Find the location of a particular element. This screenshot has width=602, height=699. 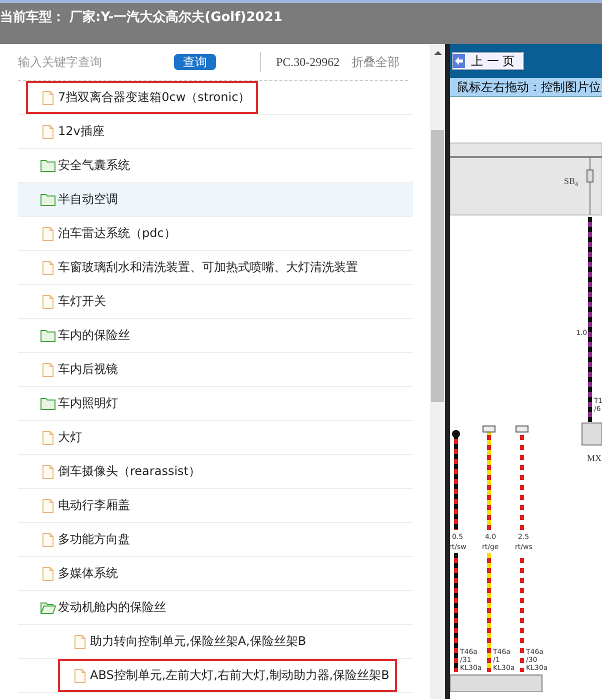

tree-item-label: 发动机舱内的保险丝 is located at coordinates (112, 607).